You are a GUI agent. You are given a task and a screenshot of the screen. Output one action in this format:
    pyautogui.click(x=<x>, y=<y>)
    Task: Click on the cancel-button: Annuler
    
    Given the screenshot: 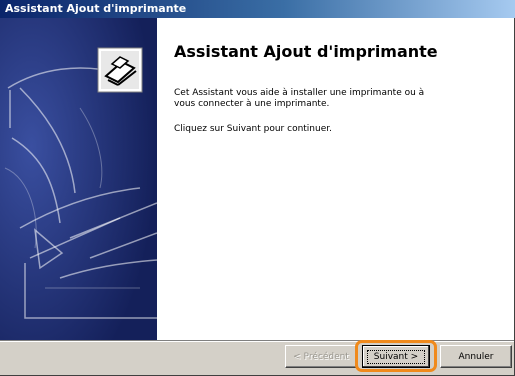 What is the action you would take?
    pyautogui.click(x=476, y=356)
    